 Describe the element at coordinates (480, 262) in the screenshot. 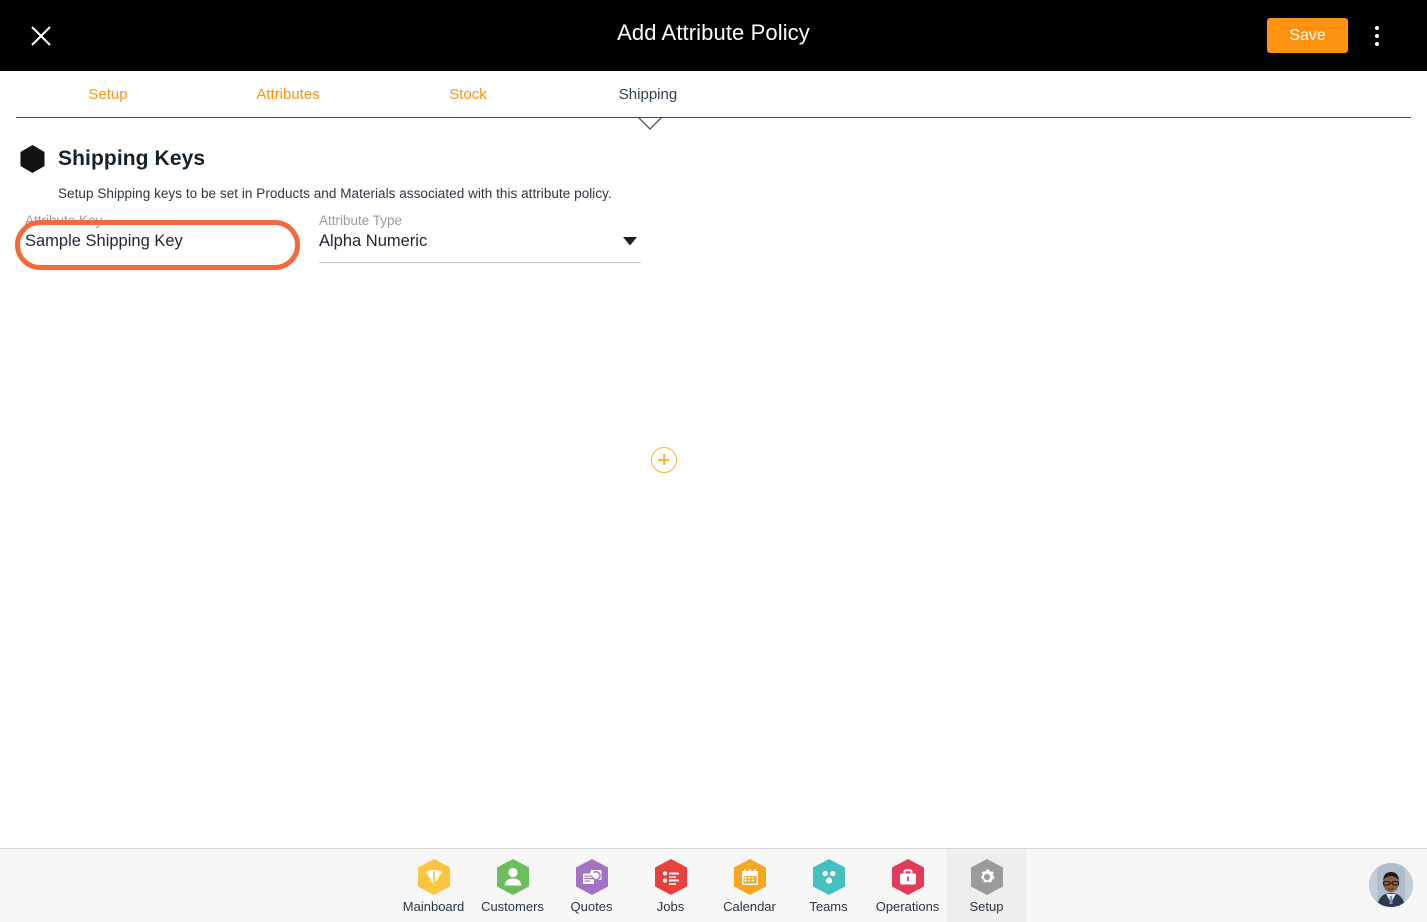

I see `attribute-type-underline` at that location.